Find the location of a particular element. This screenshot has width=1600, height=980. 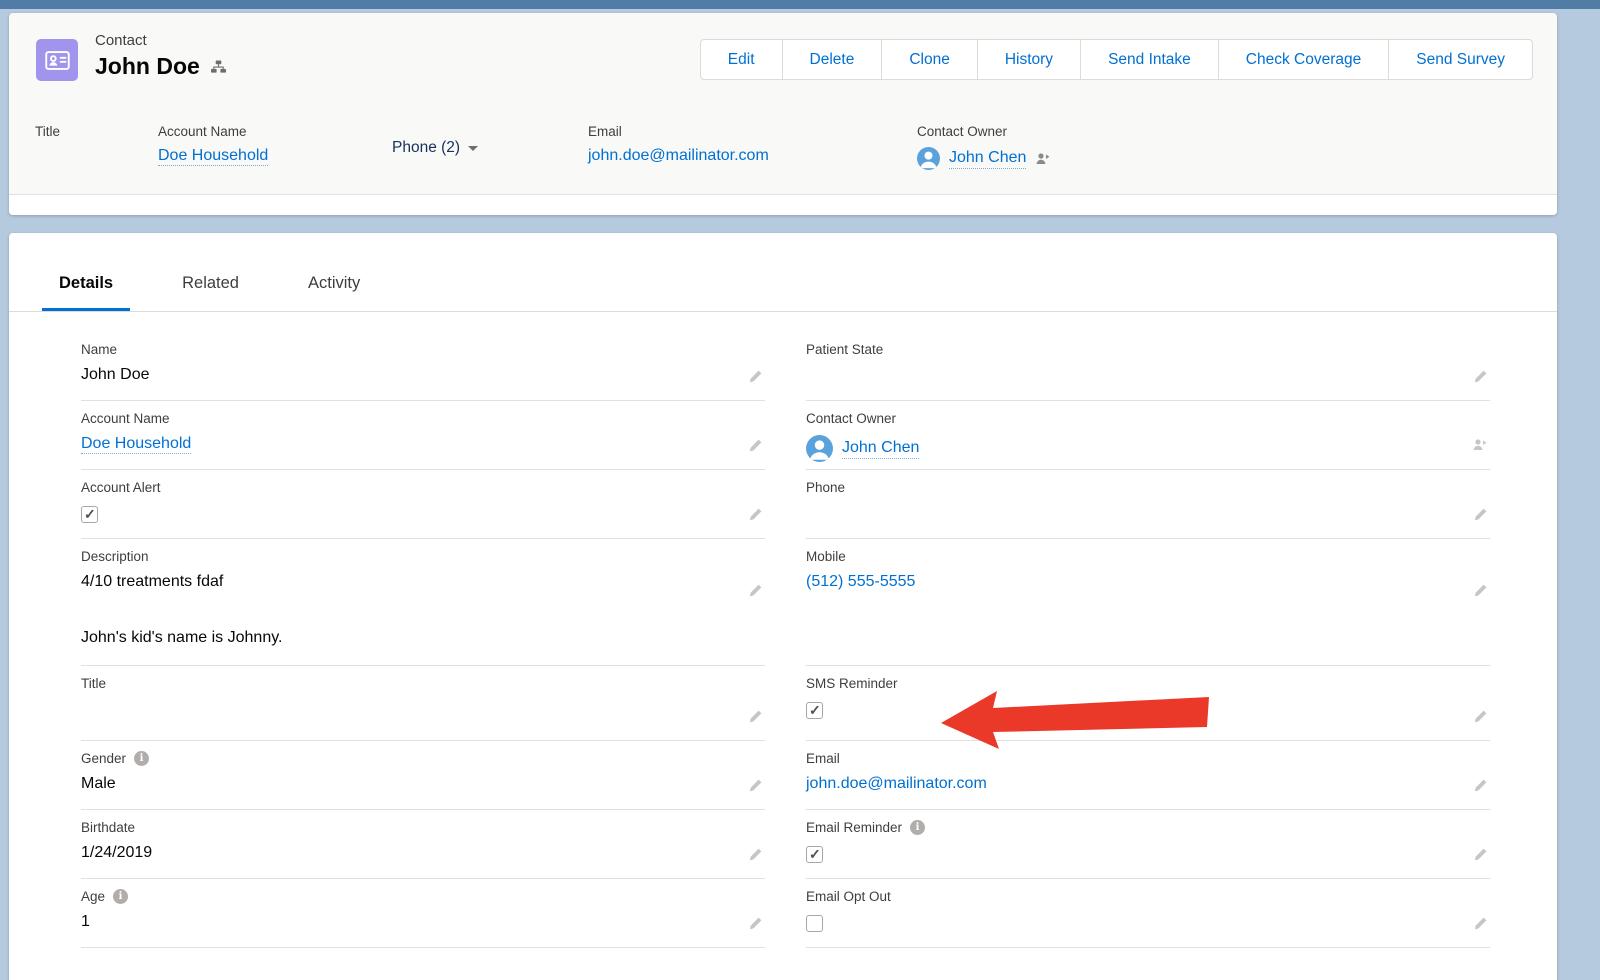

email-opt-out-label: Email Opt Out is located at coordinates (848, 896).